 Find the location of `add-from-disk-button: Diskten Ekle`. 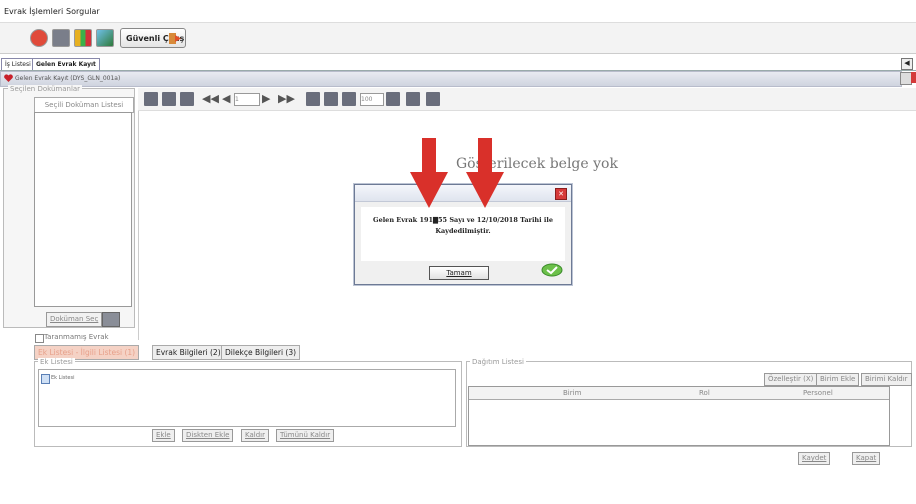

add-from-disk-button: Diskten Ekle is located at coordinates (208, 435).